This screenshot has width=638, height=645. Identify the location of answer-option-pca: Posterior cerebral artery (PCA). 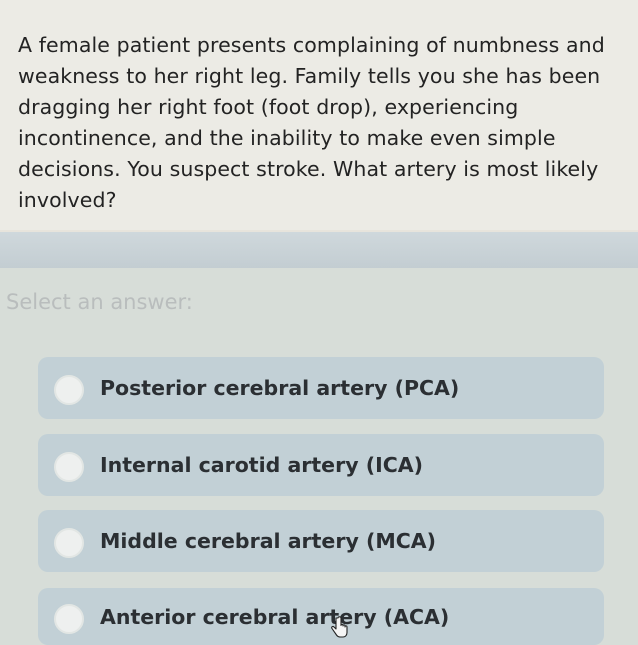
(321, 388).